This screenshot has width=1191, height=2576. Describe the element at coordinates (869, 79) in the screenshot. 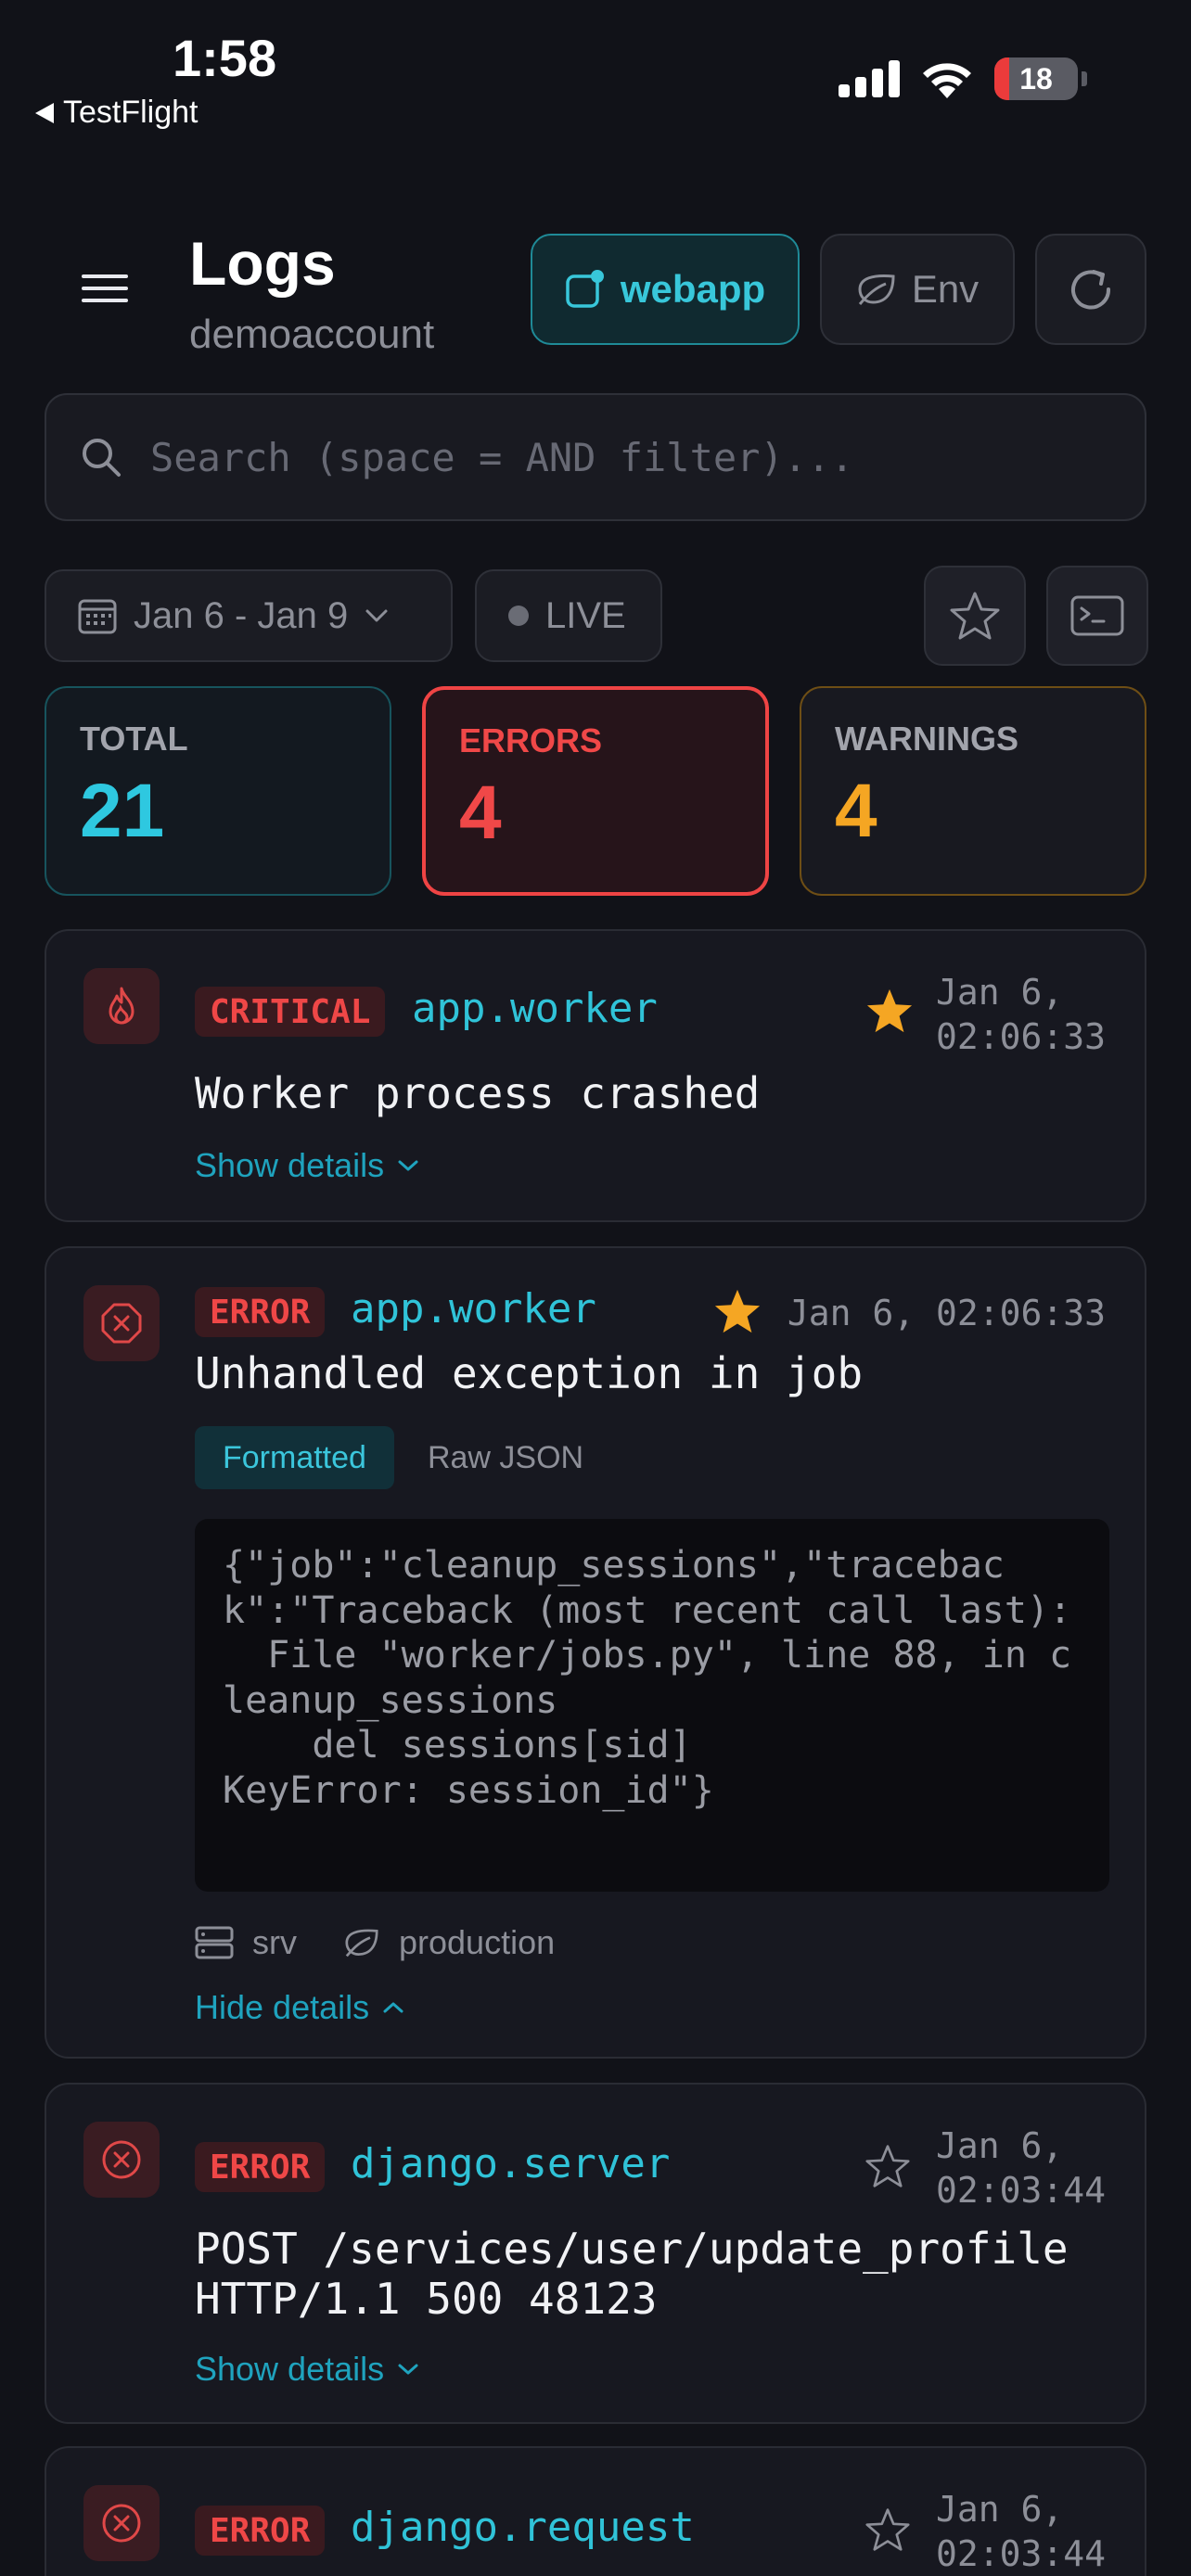

I see `cellular-signal-icon` at that location.